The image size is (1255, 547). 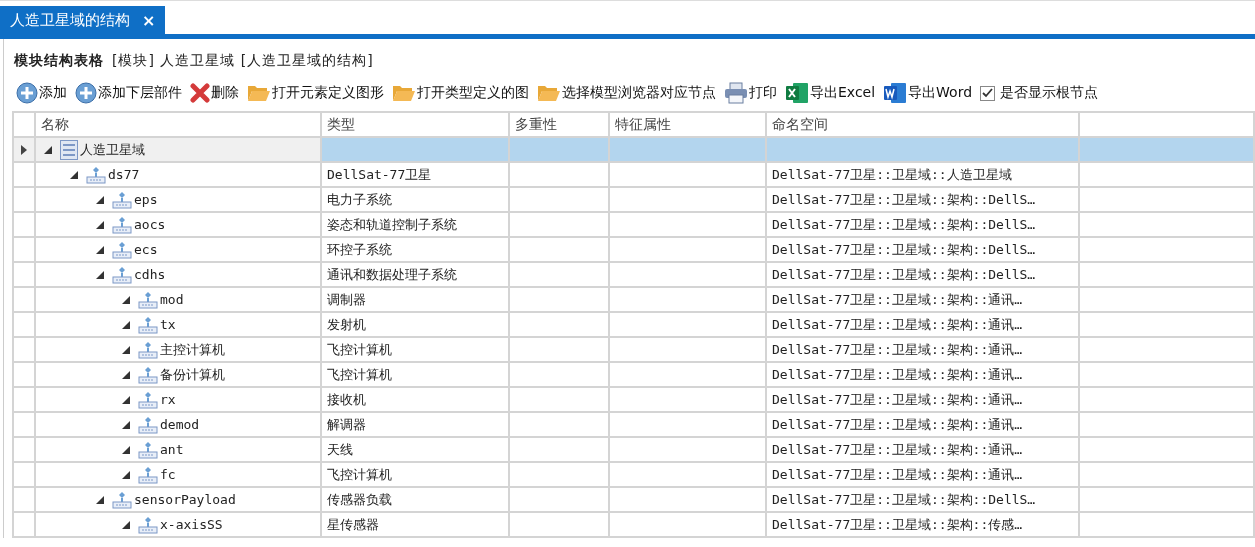 I want to click on list-icon, so click(x=69, y=149).